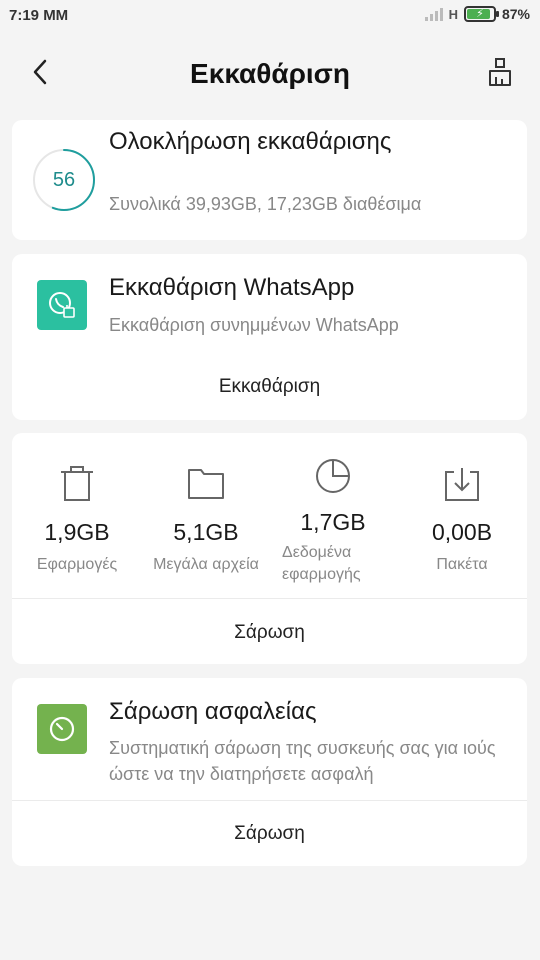  Describe the element at coordinates (433, 14) in the screenshot. I see `signal-icon` at that location.